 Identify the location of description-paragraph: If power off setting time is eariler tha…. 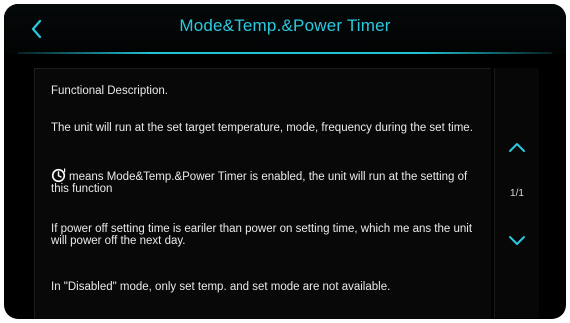
(262, 235).